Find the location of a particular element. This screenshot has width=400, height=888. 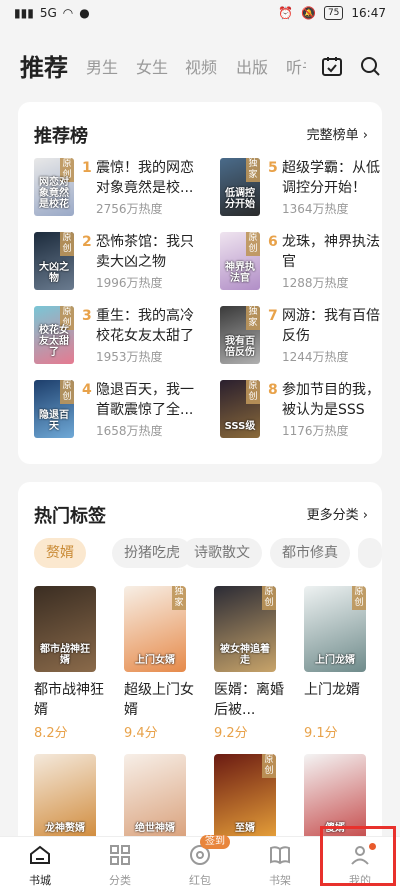

search-icon is located at coordinates (370, 66).